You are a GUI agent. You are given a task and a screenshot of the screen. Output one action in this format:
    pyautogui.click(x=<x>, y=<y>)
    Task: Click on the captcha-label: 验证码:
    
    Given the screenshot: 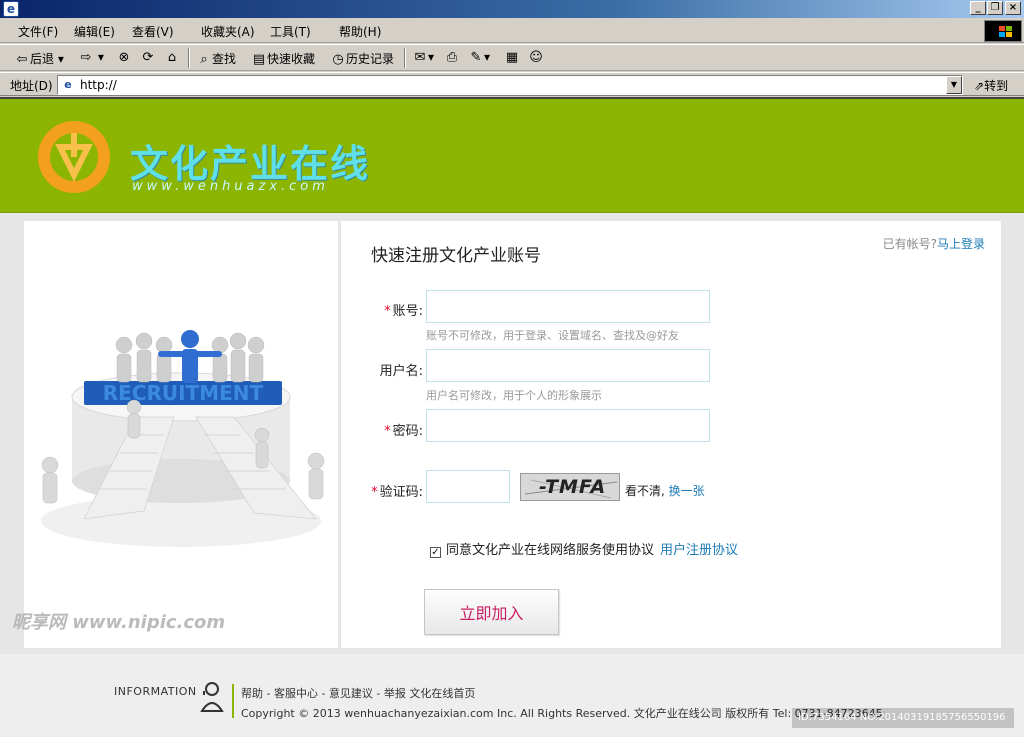 What is the action you would take?
    pyautogui.click(x=401, y=492)
    